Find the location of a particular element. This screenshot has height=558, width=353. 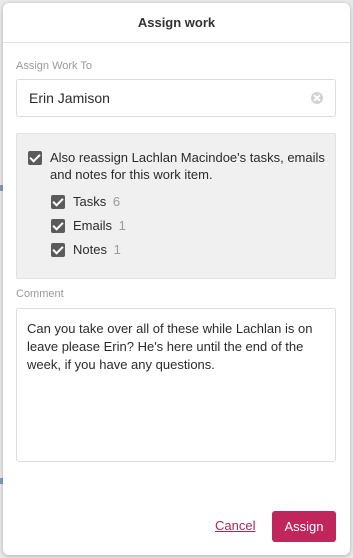

tasks-label: Tasks is located at coordinates (90, 201).